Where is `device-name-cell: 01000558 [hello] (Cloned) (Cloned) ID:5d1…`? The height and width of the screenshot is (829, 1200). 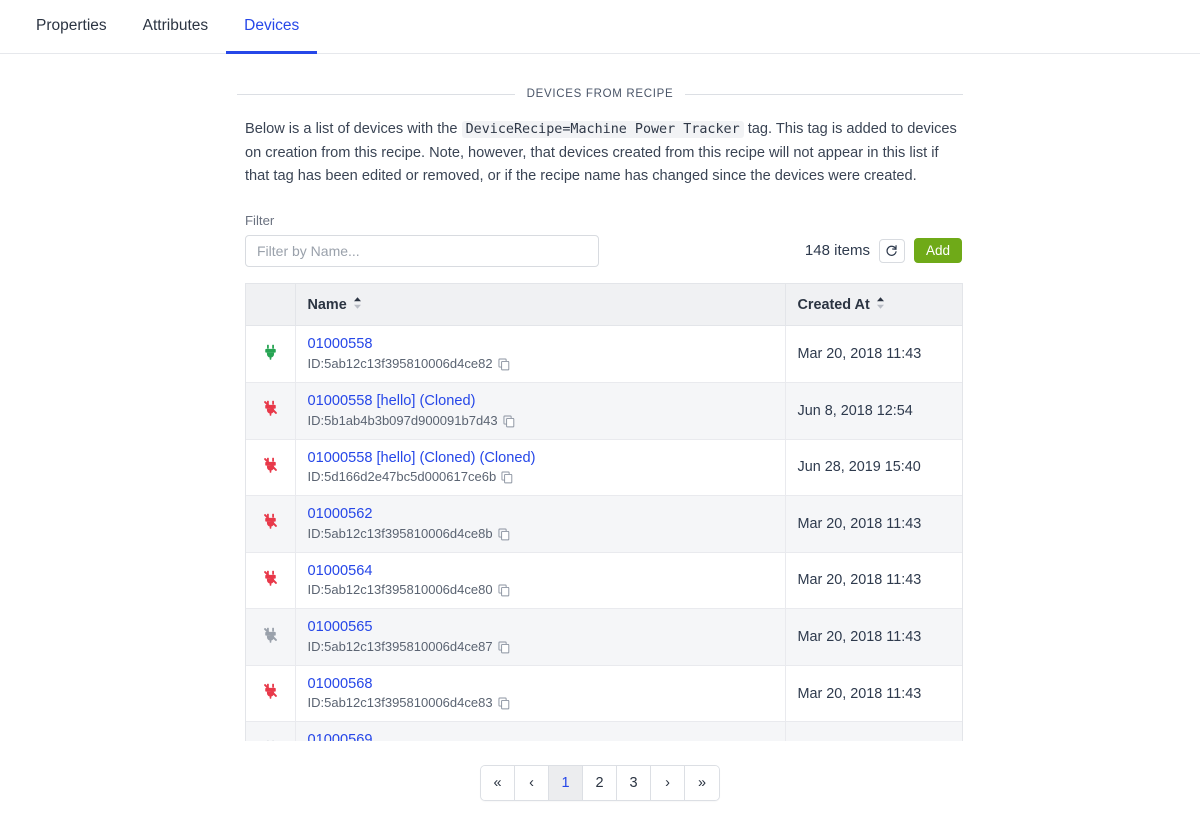 device-name-cell: 01000558 [hello] (Cloned) (Cloned) ID:5d1… is located at coordinates (540, 468).